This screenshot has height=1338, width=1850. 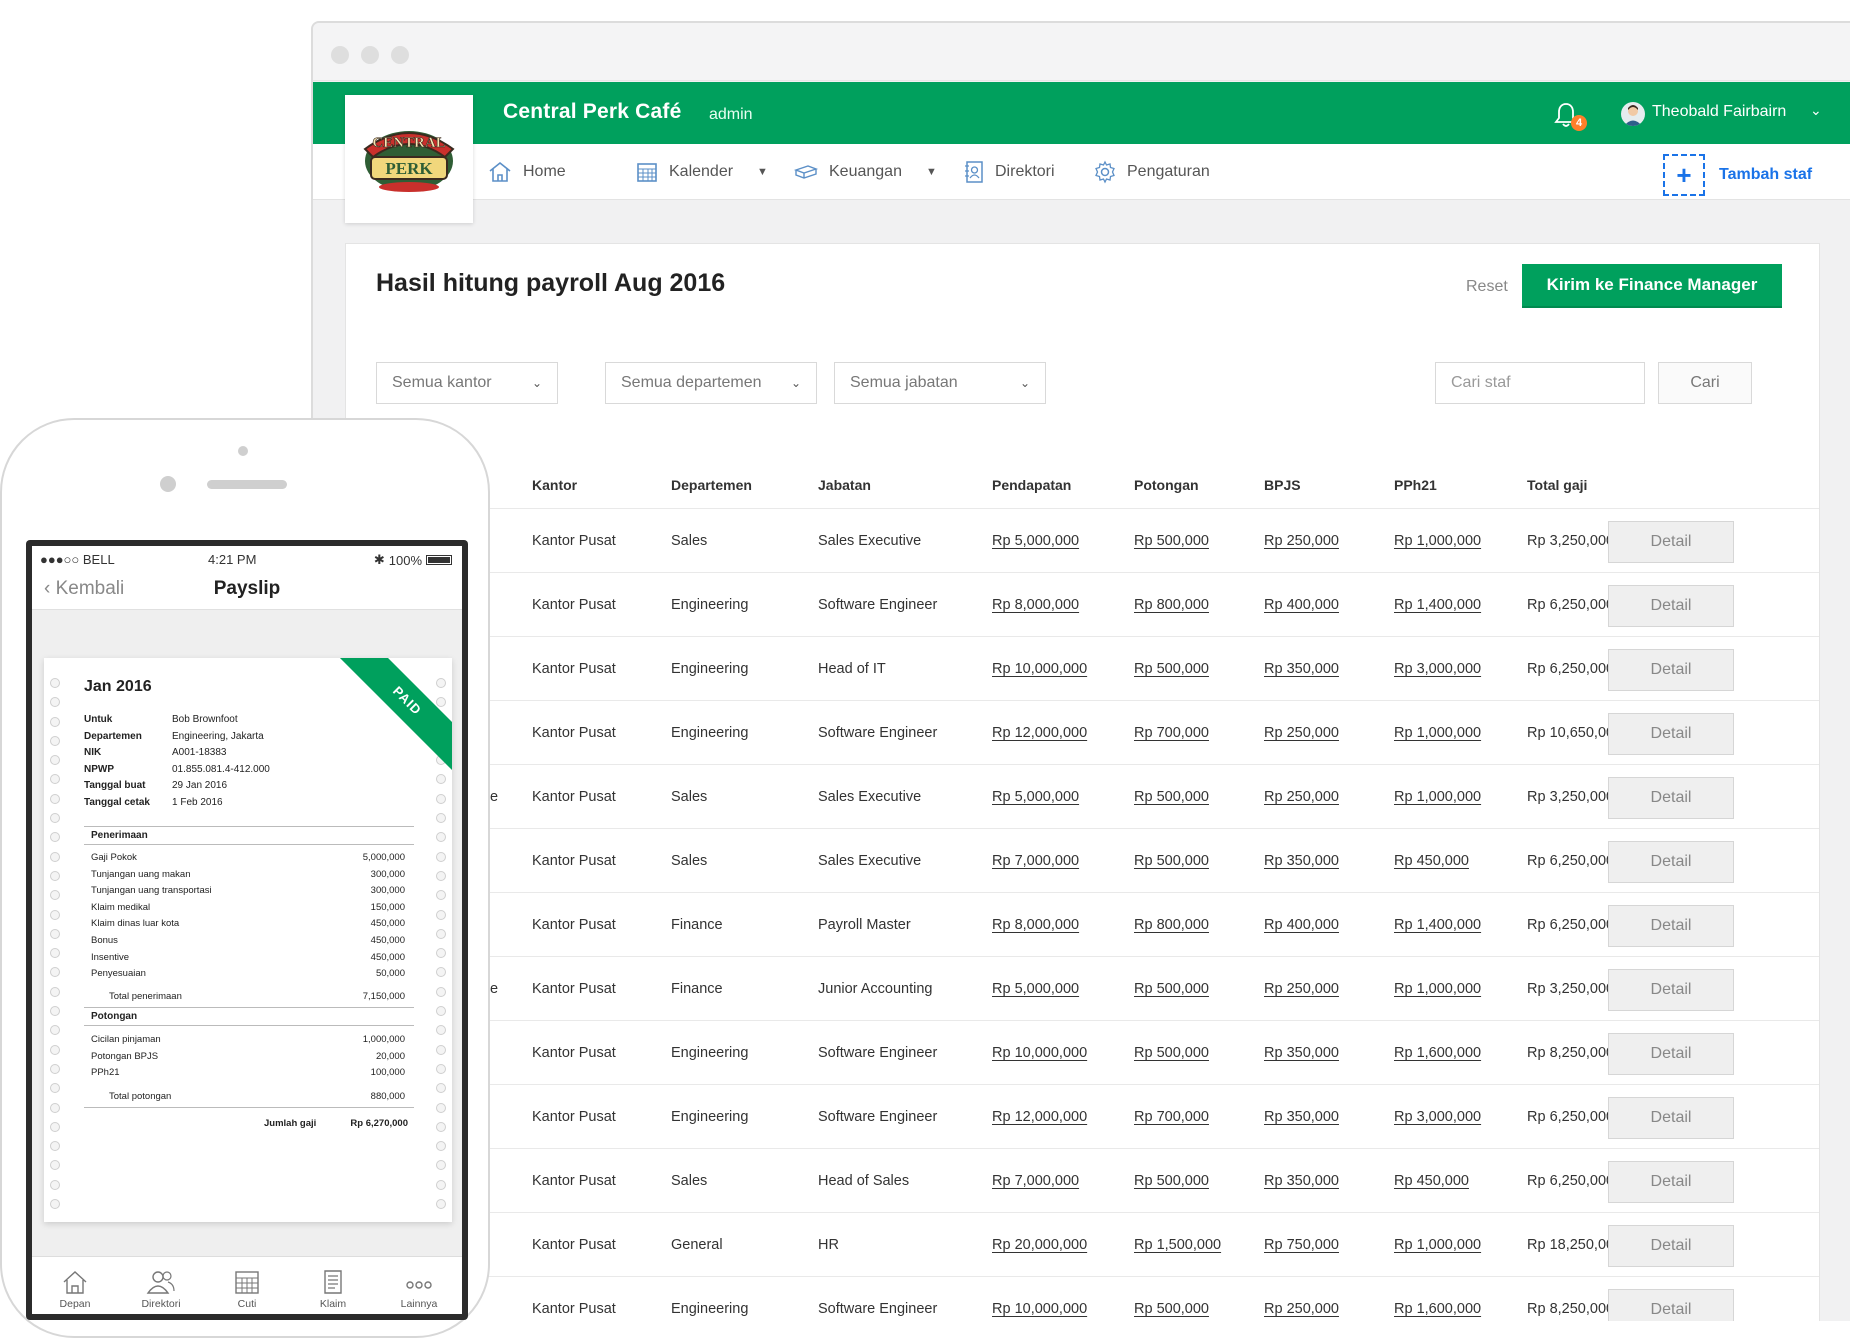 I want to click on column-header: Potongan, so click(x=1166, y=485).